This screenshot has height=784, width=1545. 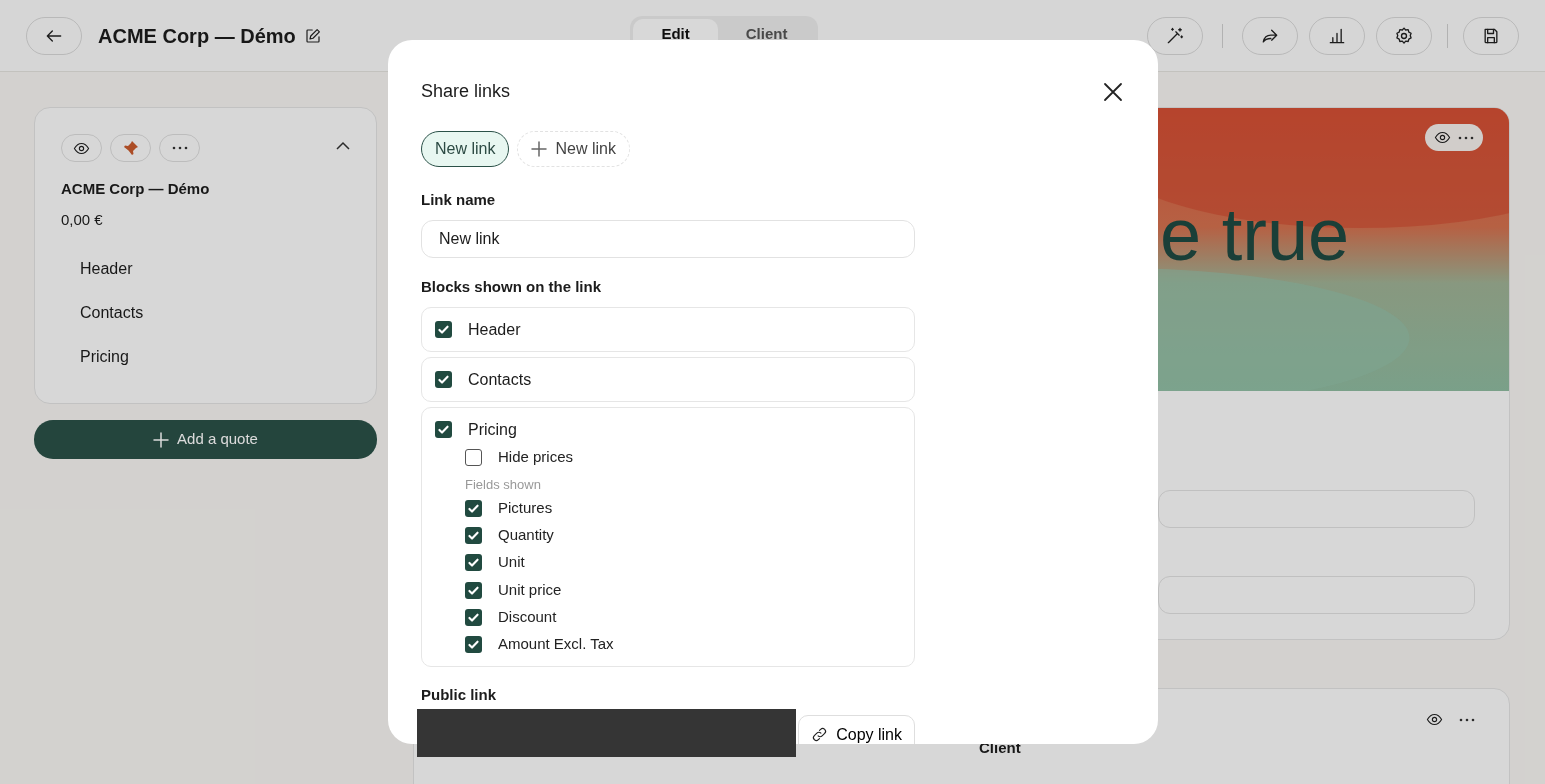 What do you see at coordinates (556, 644) in the screenshot?
I see `option-label: Amount Excl. Tax` at bounding box center [556, 644].